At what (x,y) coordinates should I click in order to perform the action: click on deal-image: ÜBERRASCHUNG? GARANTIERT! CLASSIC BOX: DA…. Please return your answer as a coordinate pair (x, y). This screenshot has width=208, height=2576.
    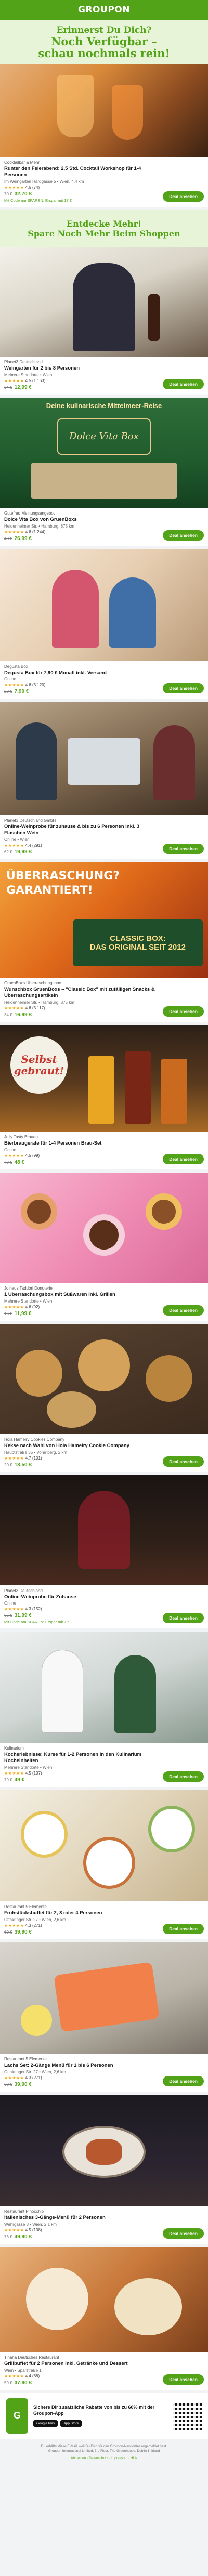
    Looking at the image, I should click on (104, 920).